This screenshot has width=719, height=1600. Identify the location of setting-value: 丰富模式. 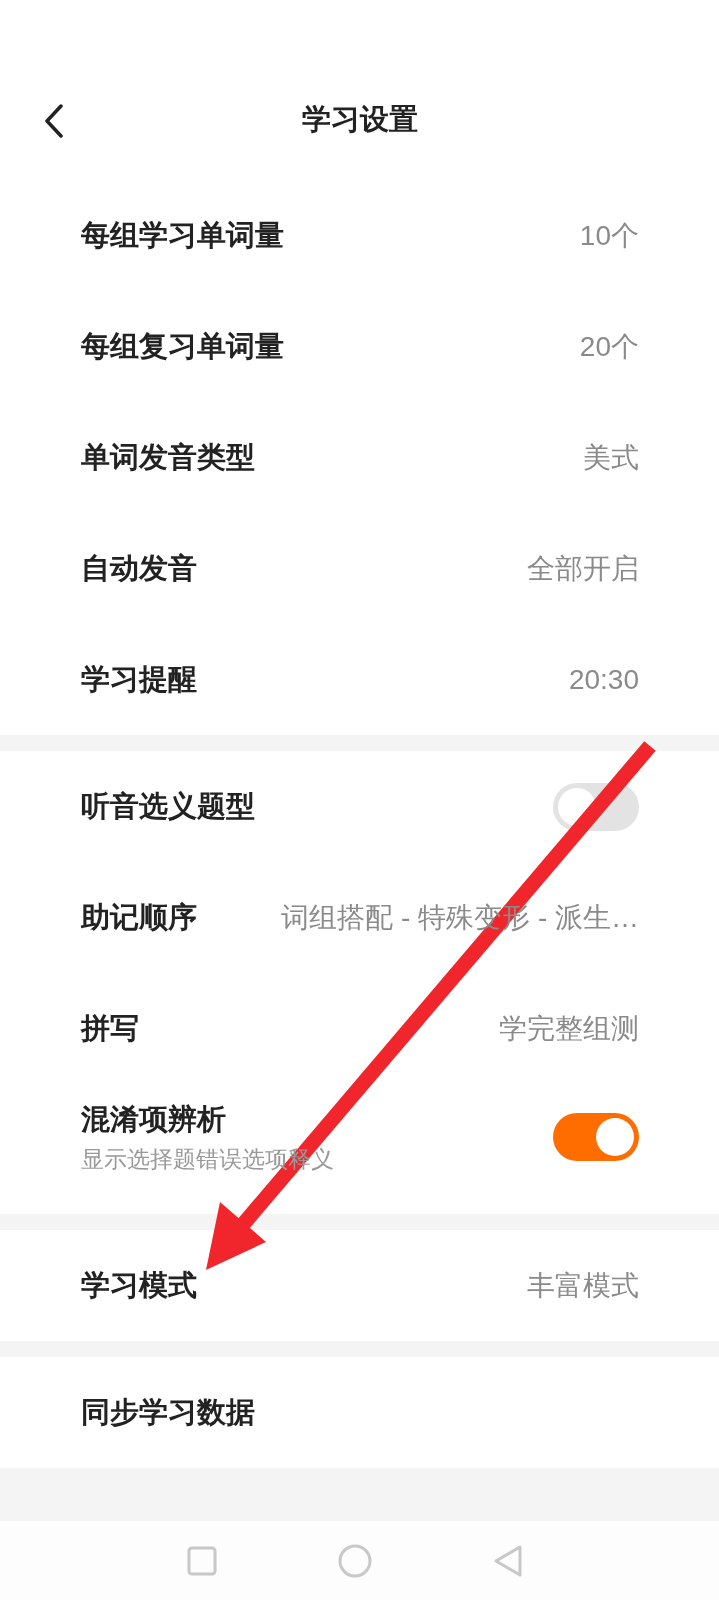
(583, 1285).